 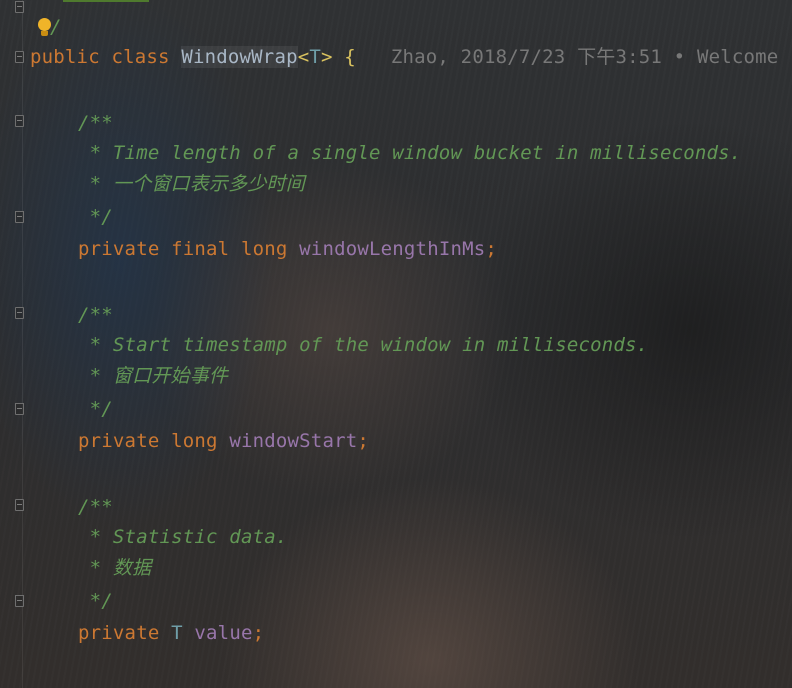 I want to click on git-blame-hint: Zhao, 2018/7/23 下午3:51 • Welcome, so click(x=585, y=57).